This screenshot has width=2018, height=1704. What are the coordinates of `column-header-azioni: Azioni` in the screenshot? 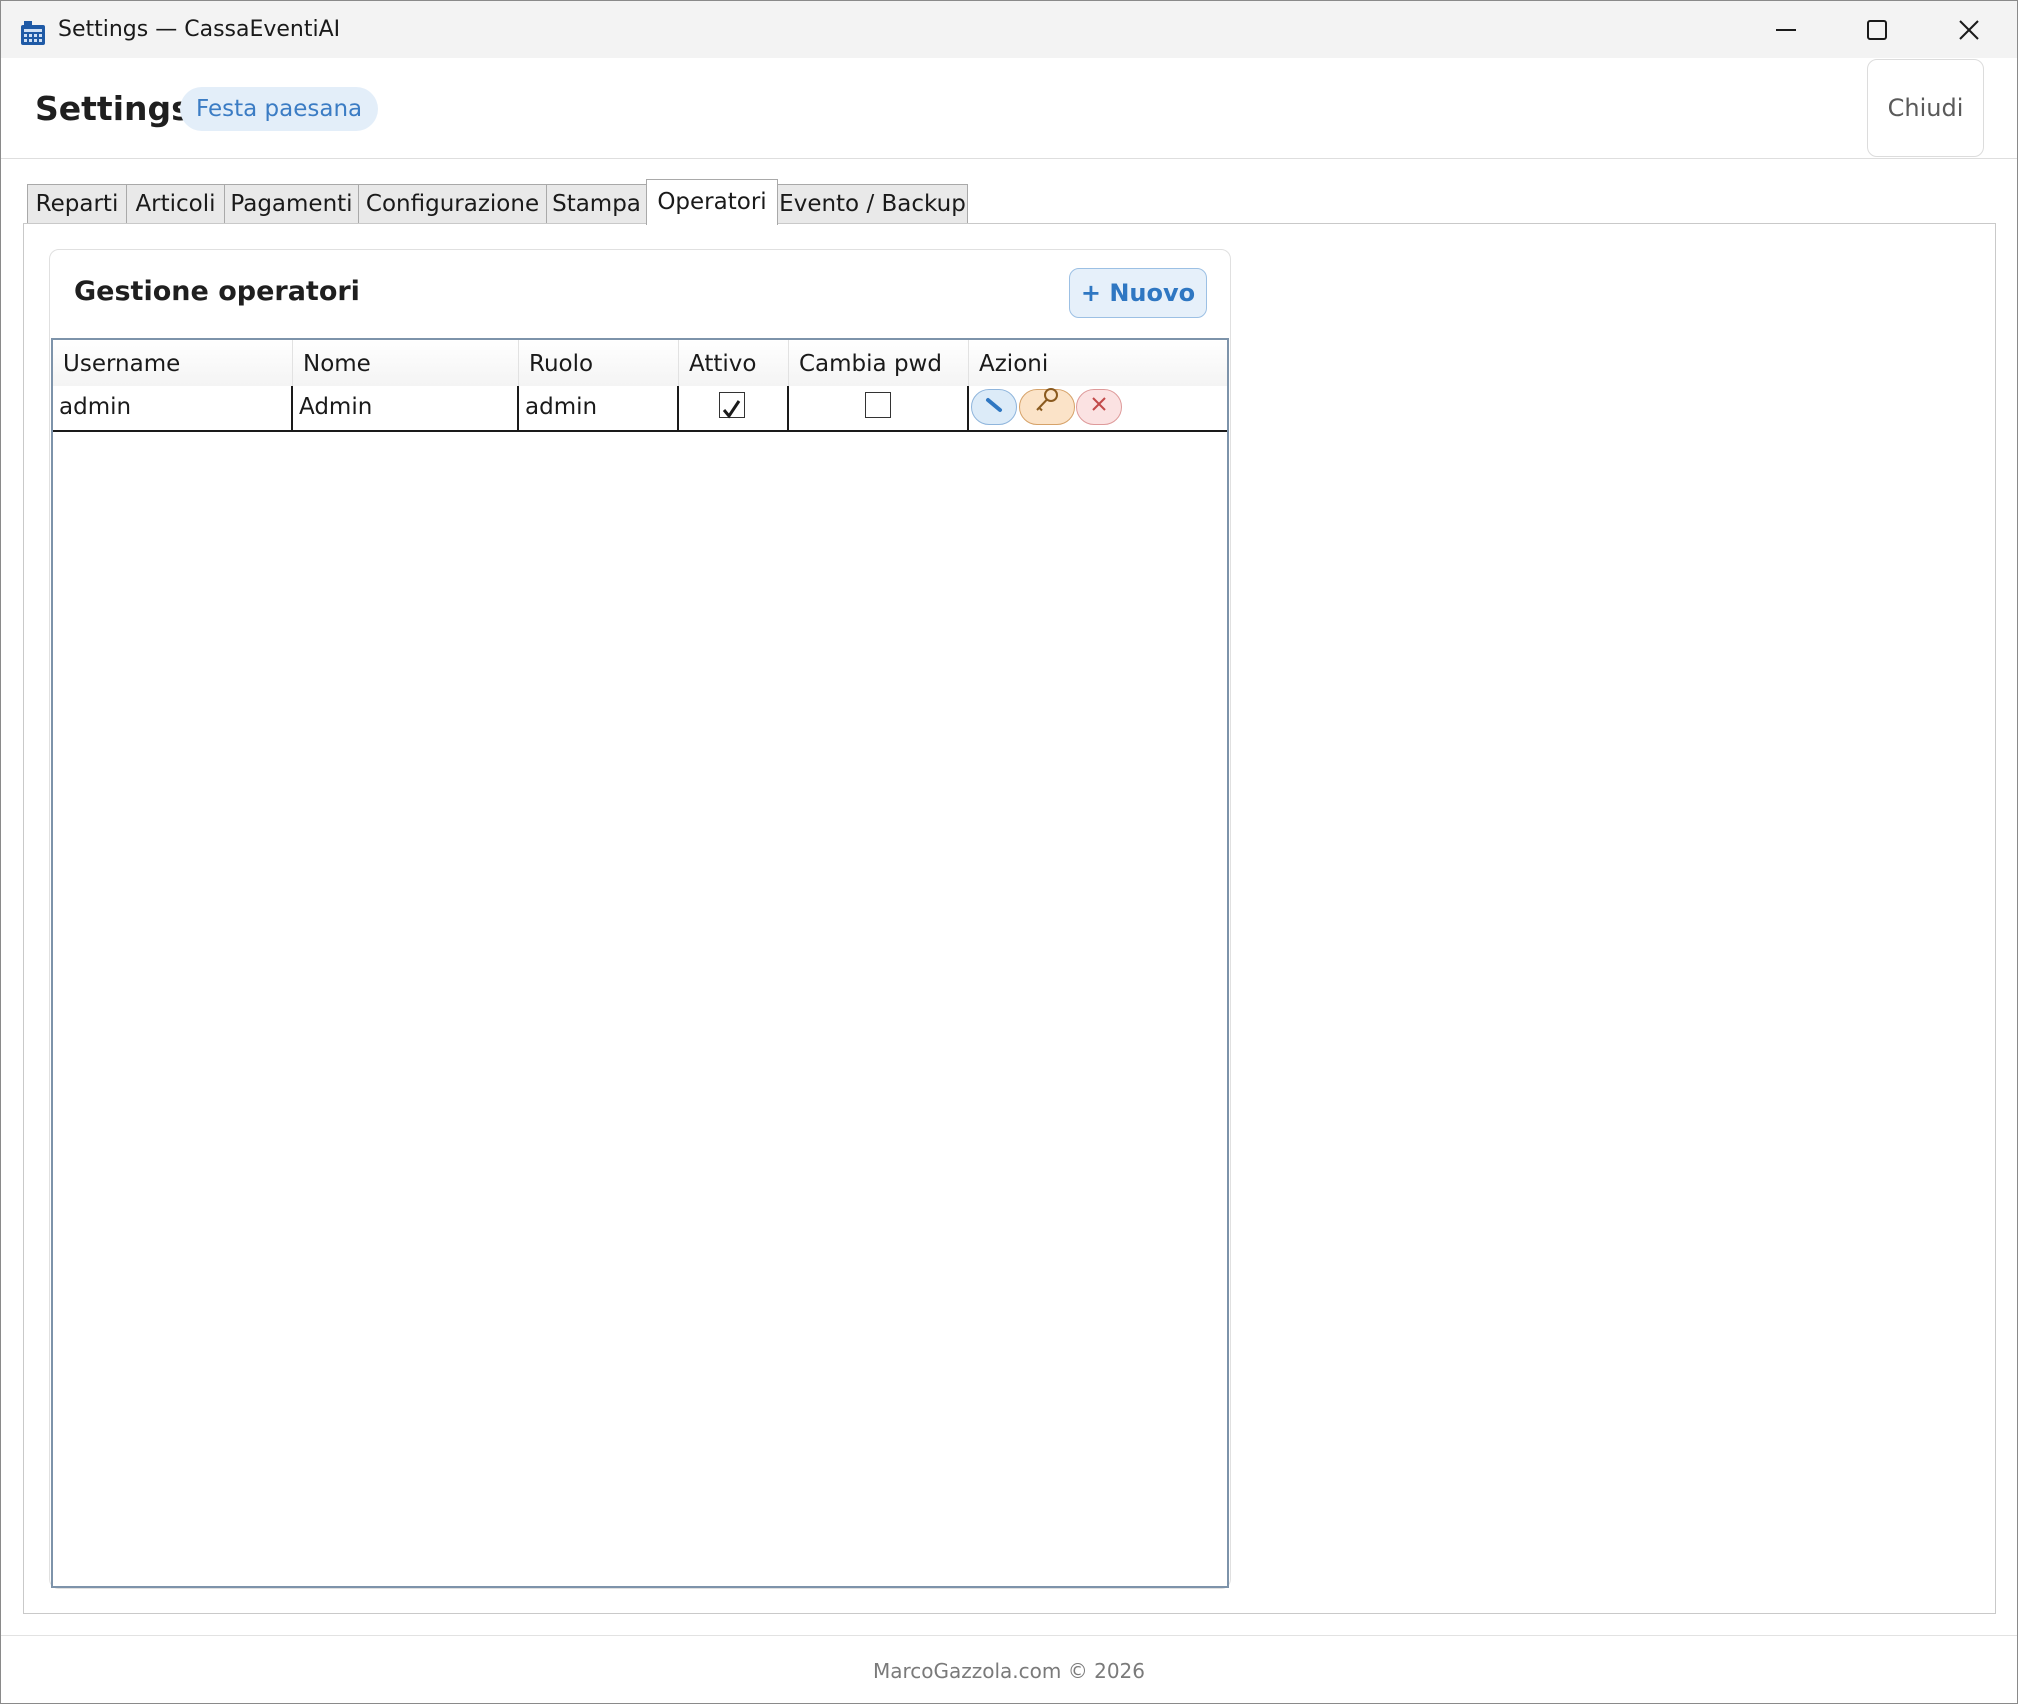 It's located at (1098, 363).